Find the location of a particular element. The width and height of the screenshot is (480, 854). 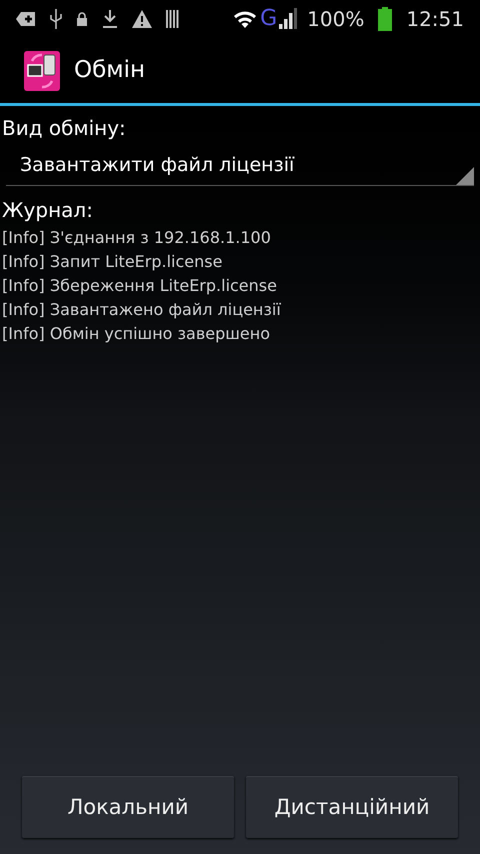

log-label: Журнал: is located at coordinates (48, 210).